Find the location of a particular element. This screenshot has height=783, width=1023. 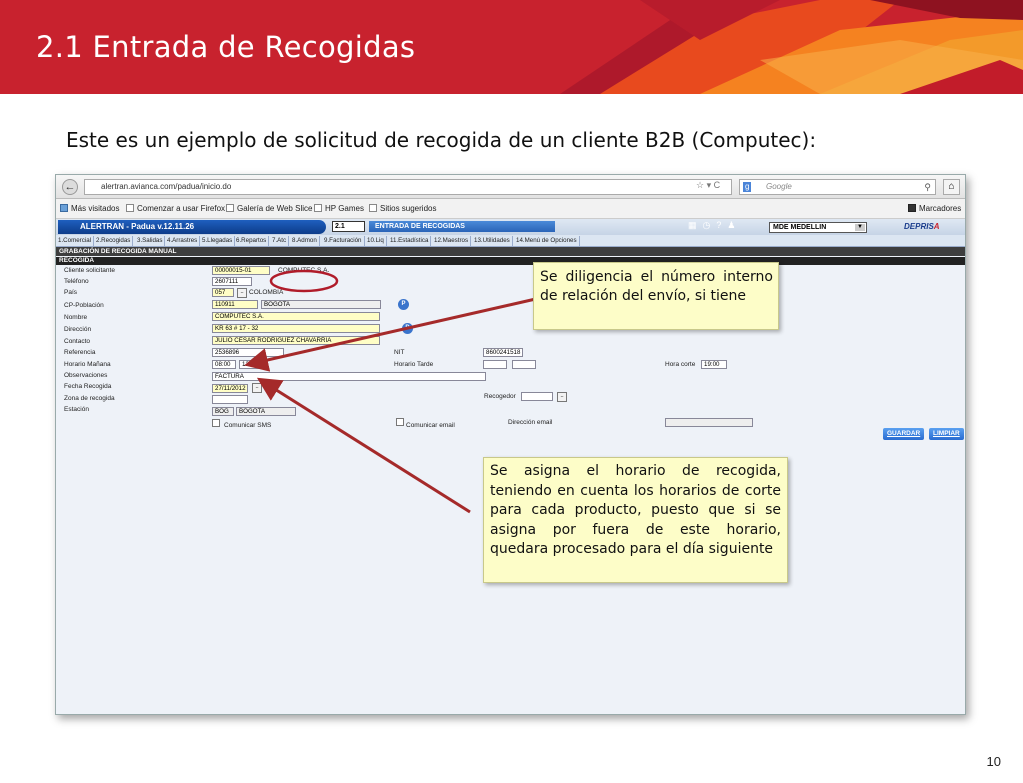

label-telefono: Teléfono is located at coordinates (76, 281).